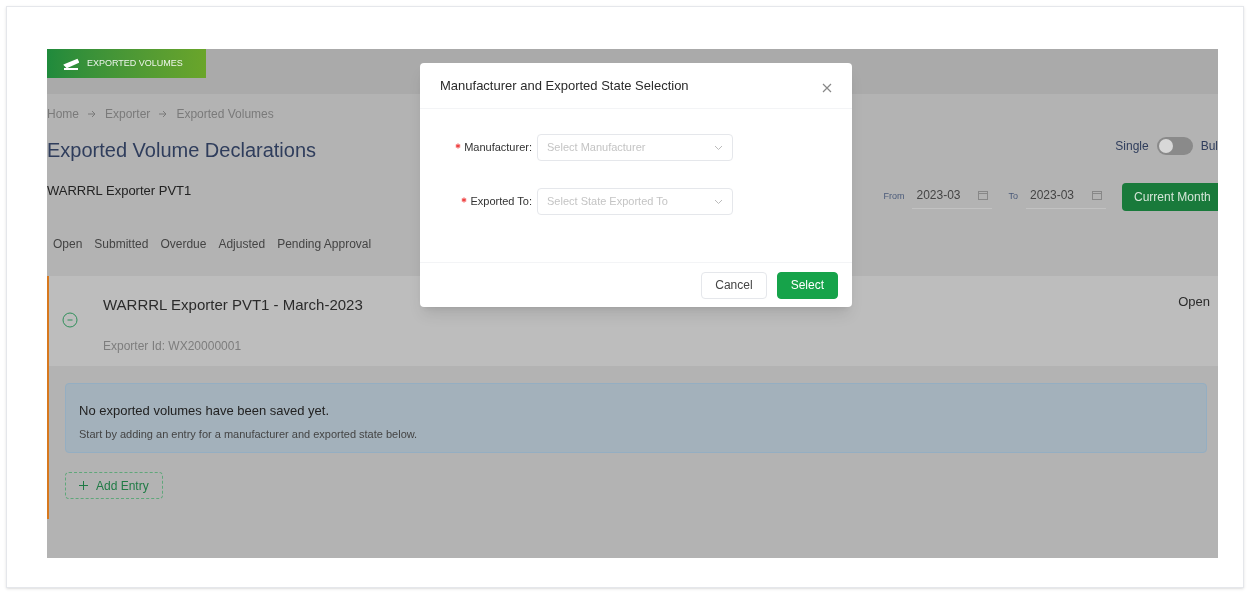 The width and height of the screenshot is (1250, 594). Describe the element at coordinates (894, 197) in the screenshot. I see `date-label: From` at that location.